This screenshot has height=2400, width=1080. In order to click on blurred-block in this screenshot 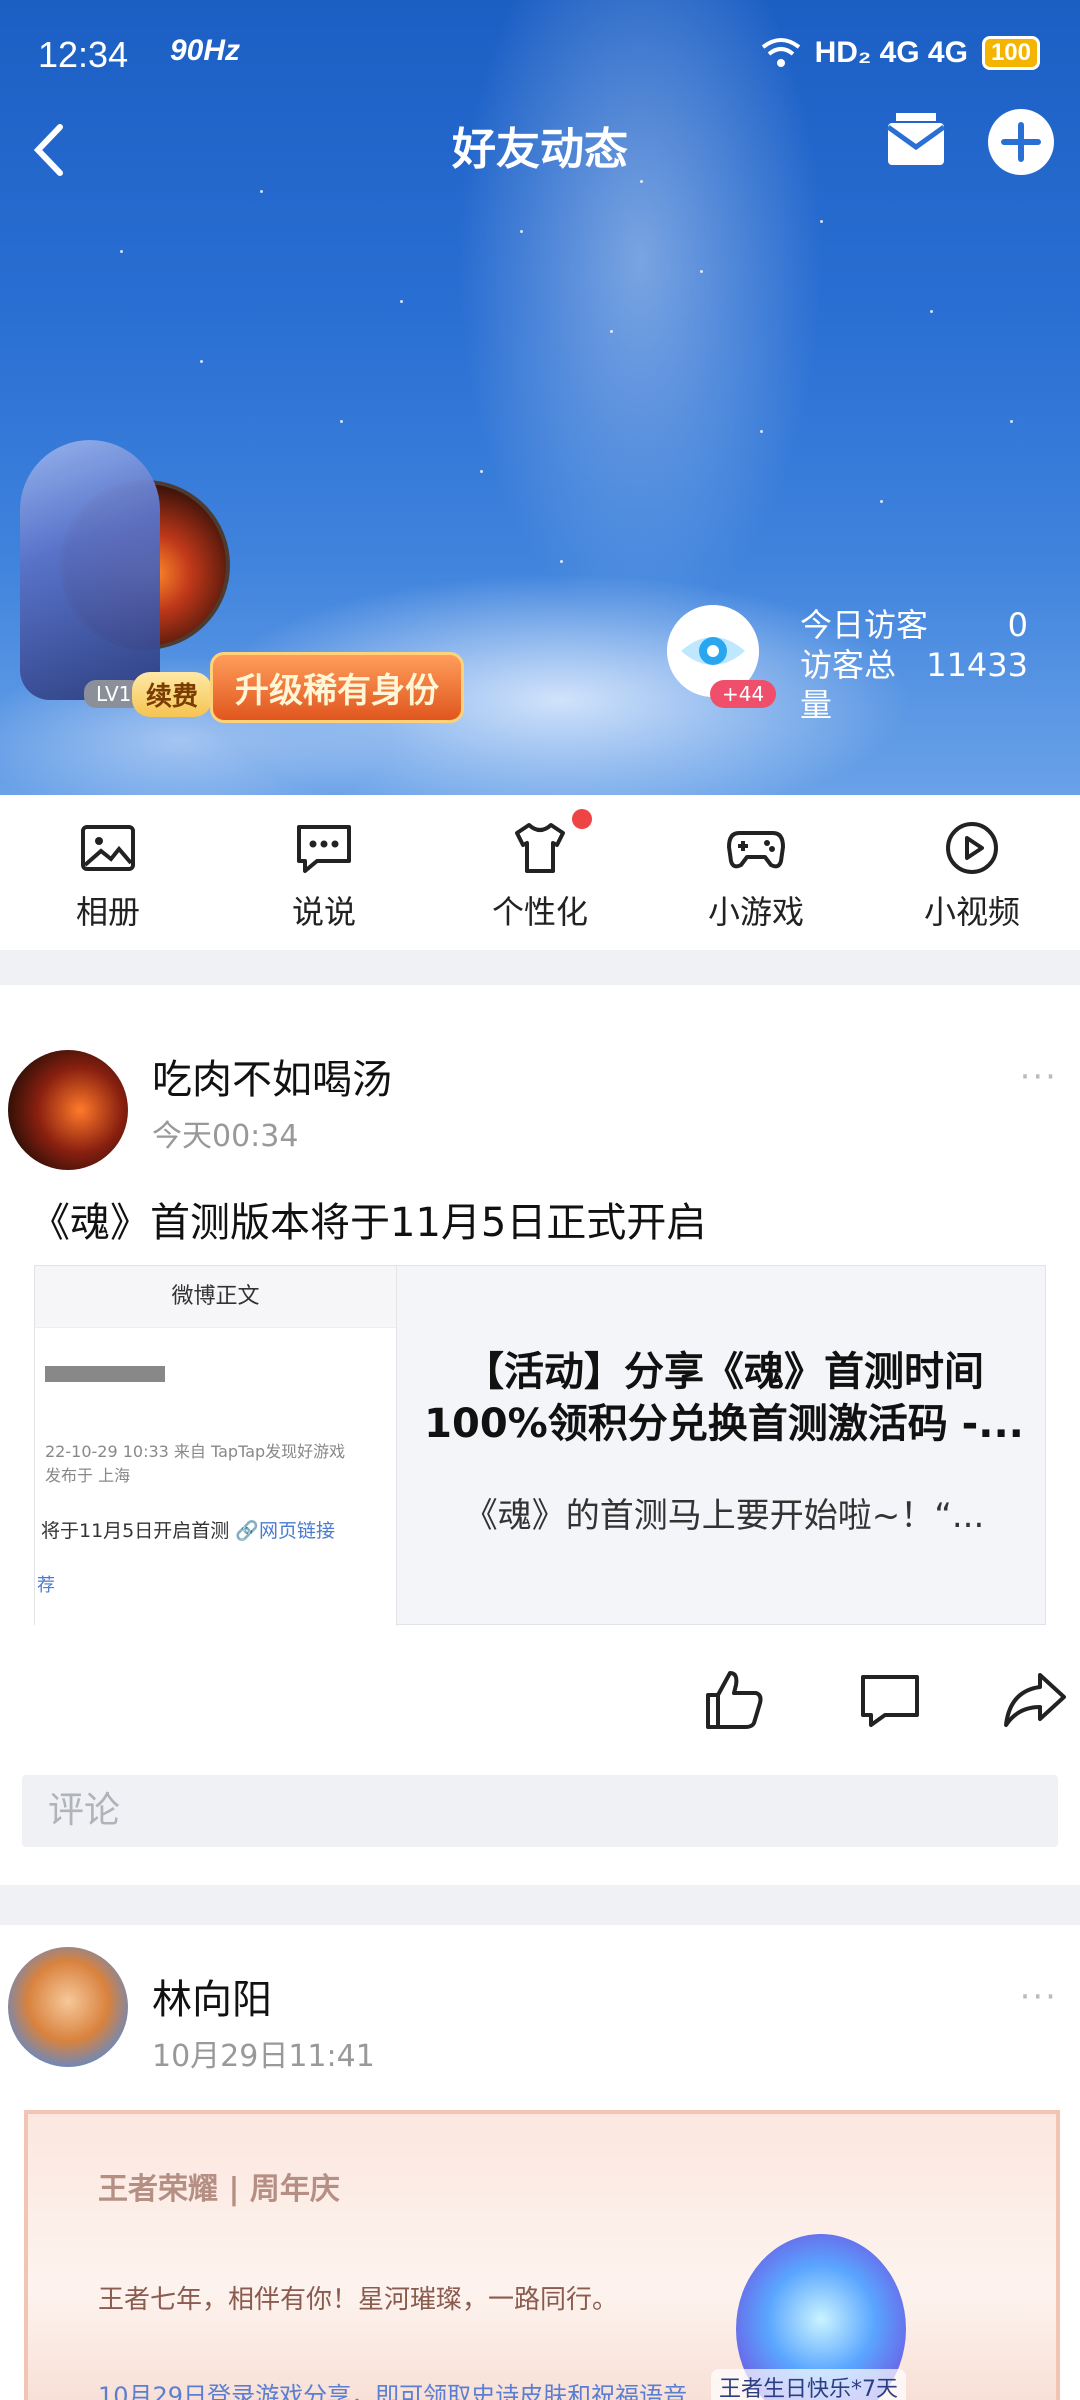, I will do `click(105, 1374)`.